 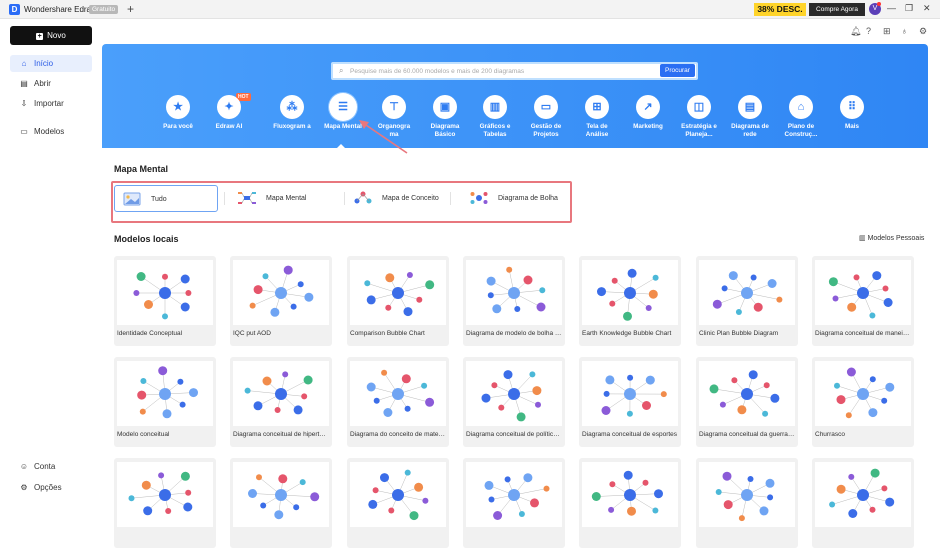 What do you see at coordinates (630, 402) in the screenshot?
I see `template-card: Diagrama conceitual de esportes` at bounding box center [630, 402].